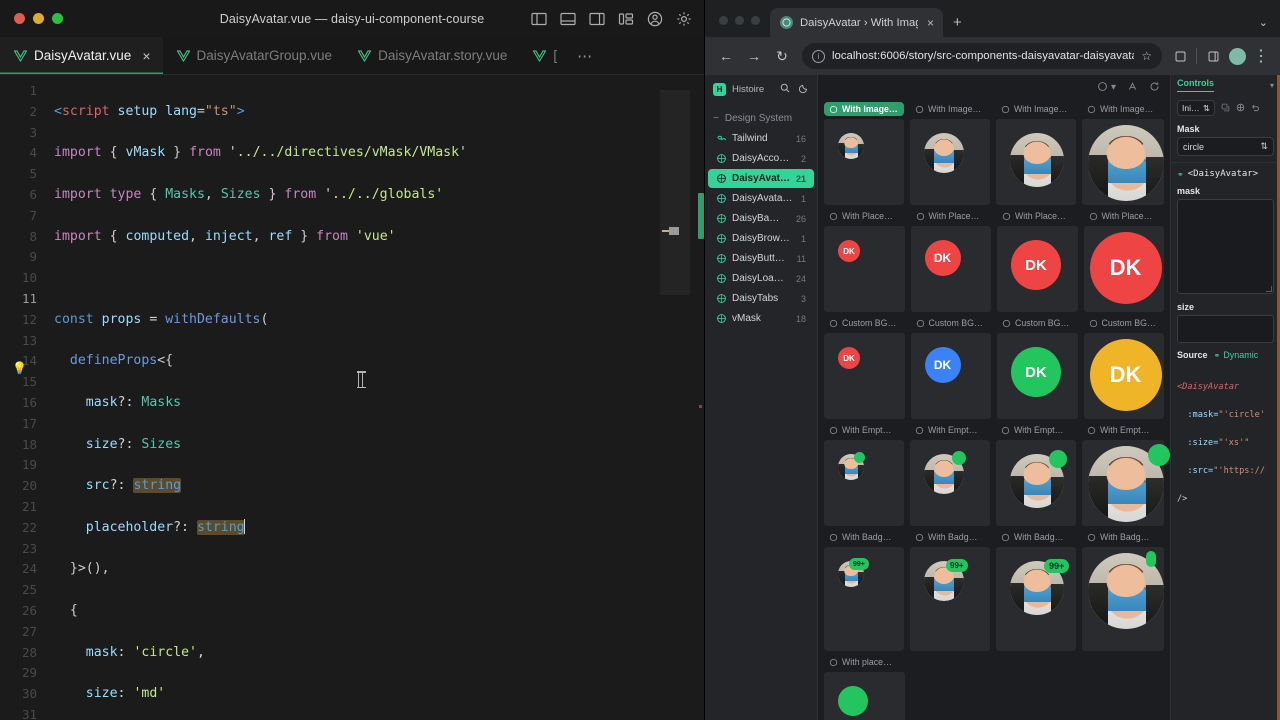 The width and height of the screenshot is (1280, 720). Describe the element at coordinates (761, 258) in the screenshot. I see `sidebar-item-daisybutton: DaisyButt… 11` at that location.